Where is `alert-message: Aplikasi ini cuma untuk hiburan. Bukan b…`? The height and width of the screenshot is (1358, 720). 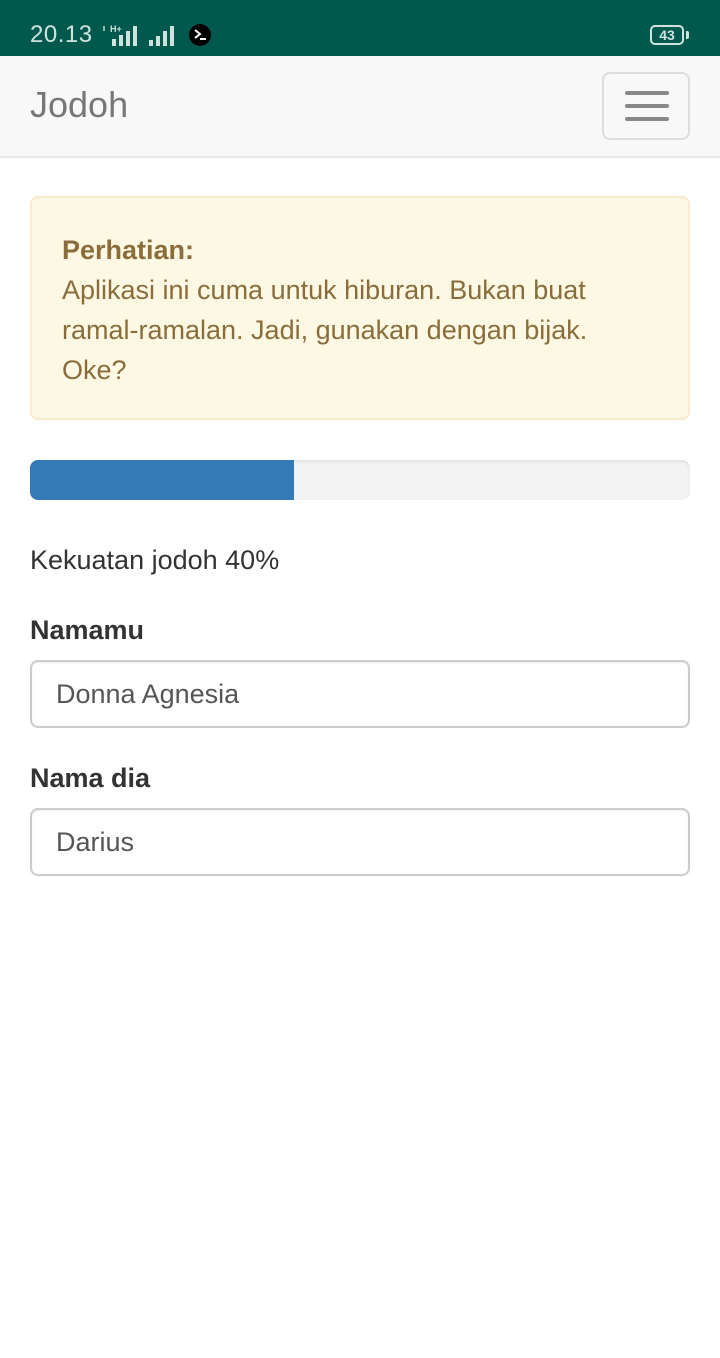
alert-message: Aplikasi ini cuma untuk hiburan. Bukan b… is located at coordinates (325, 330).